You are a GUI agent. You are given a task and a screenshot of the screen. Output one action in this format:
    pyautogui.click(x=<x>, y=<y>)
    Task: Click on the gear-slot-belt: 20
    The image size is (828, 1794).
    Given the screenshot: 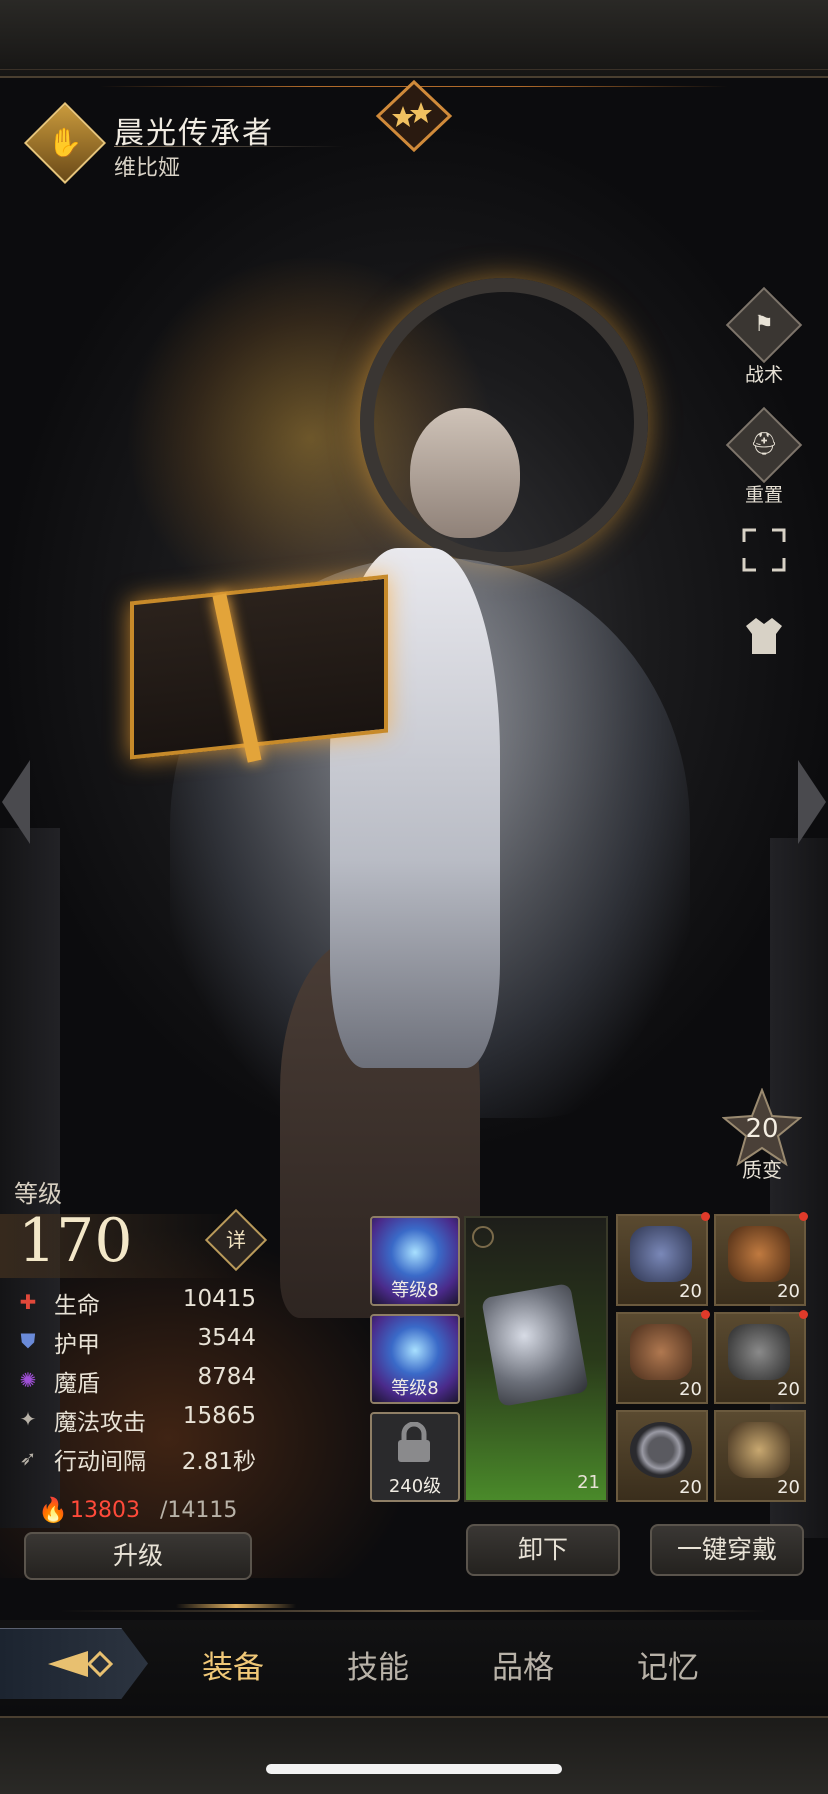 What is the action you would take?
    pyautogui.click(x=761, y=1357)
    